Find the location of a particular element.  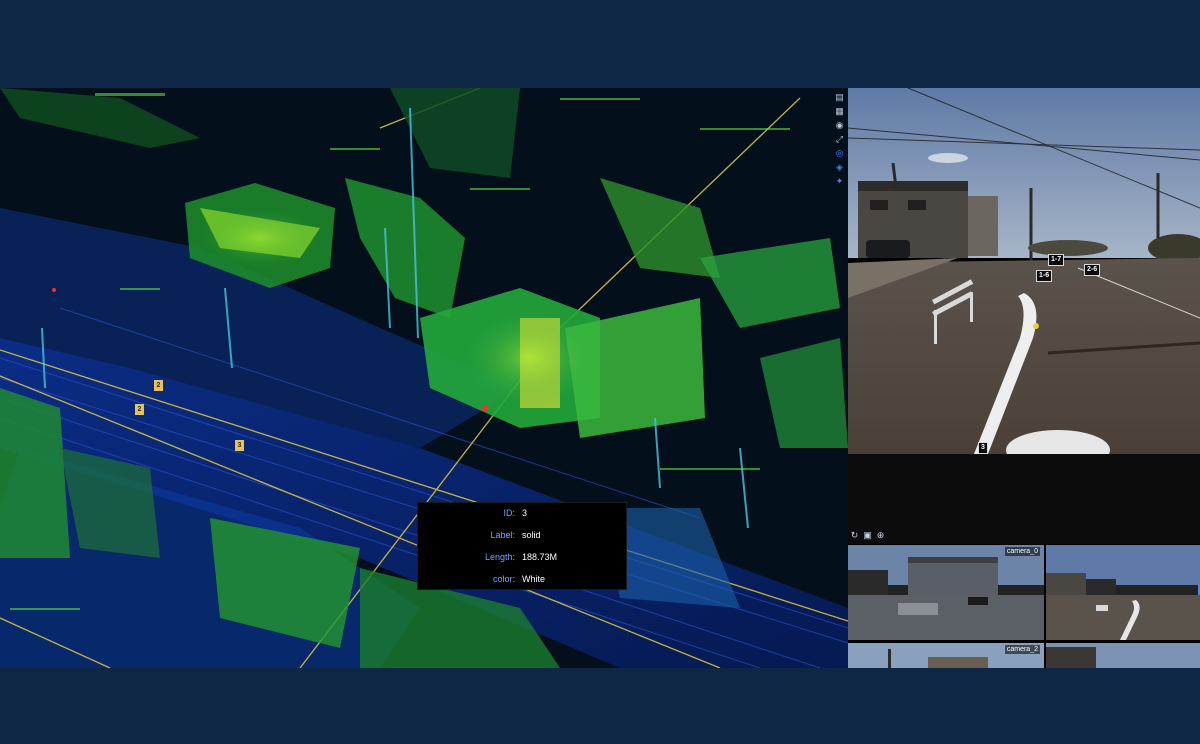

info-row-length: Length: 188.73M is located at coordinates (522, 557).